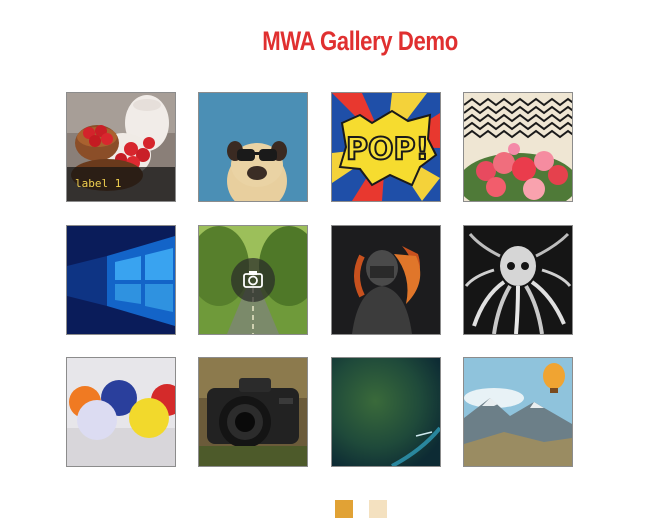 This screenshot has width=668, height=532. What do you see at coordinates (121, 147) in the screenshot?
I see `gallery-item-strawberries: label 1` at bounding box center [121, 147].